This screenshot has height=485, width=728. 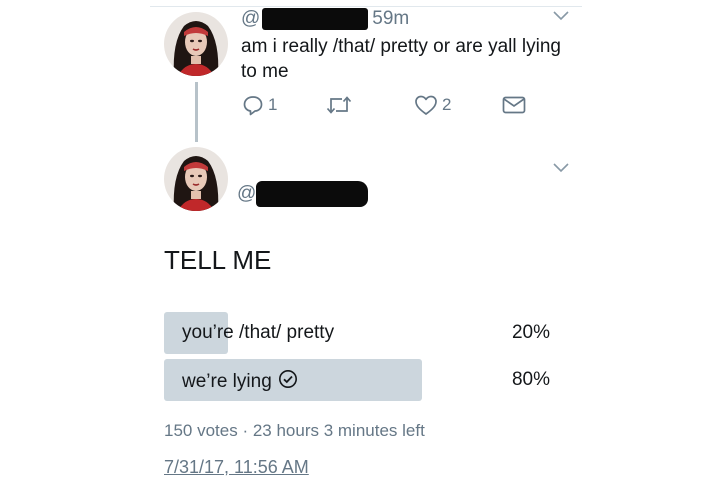 I want to click on top-divider, so click(x=366, y=6).